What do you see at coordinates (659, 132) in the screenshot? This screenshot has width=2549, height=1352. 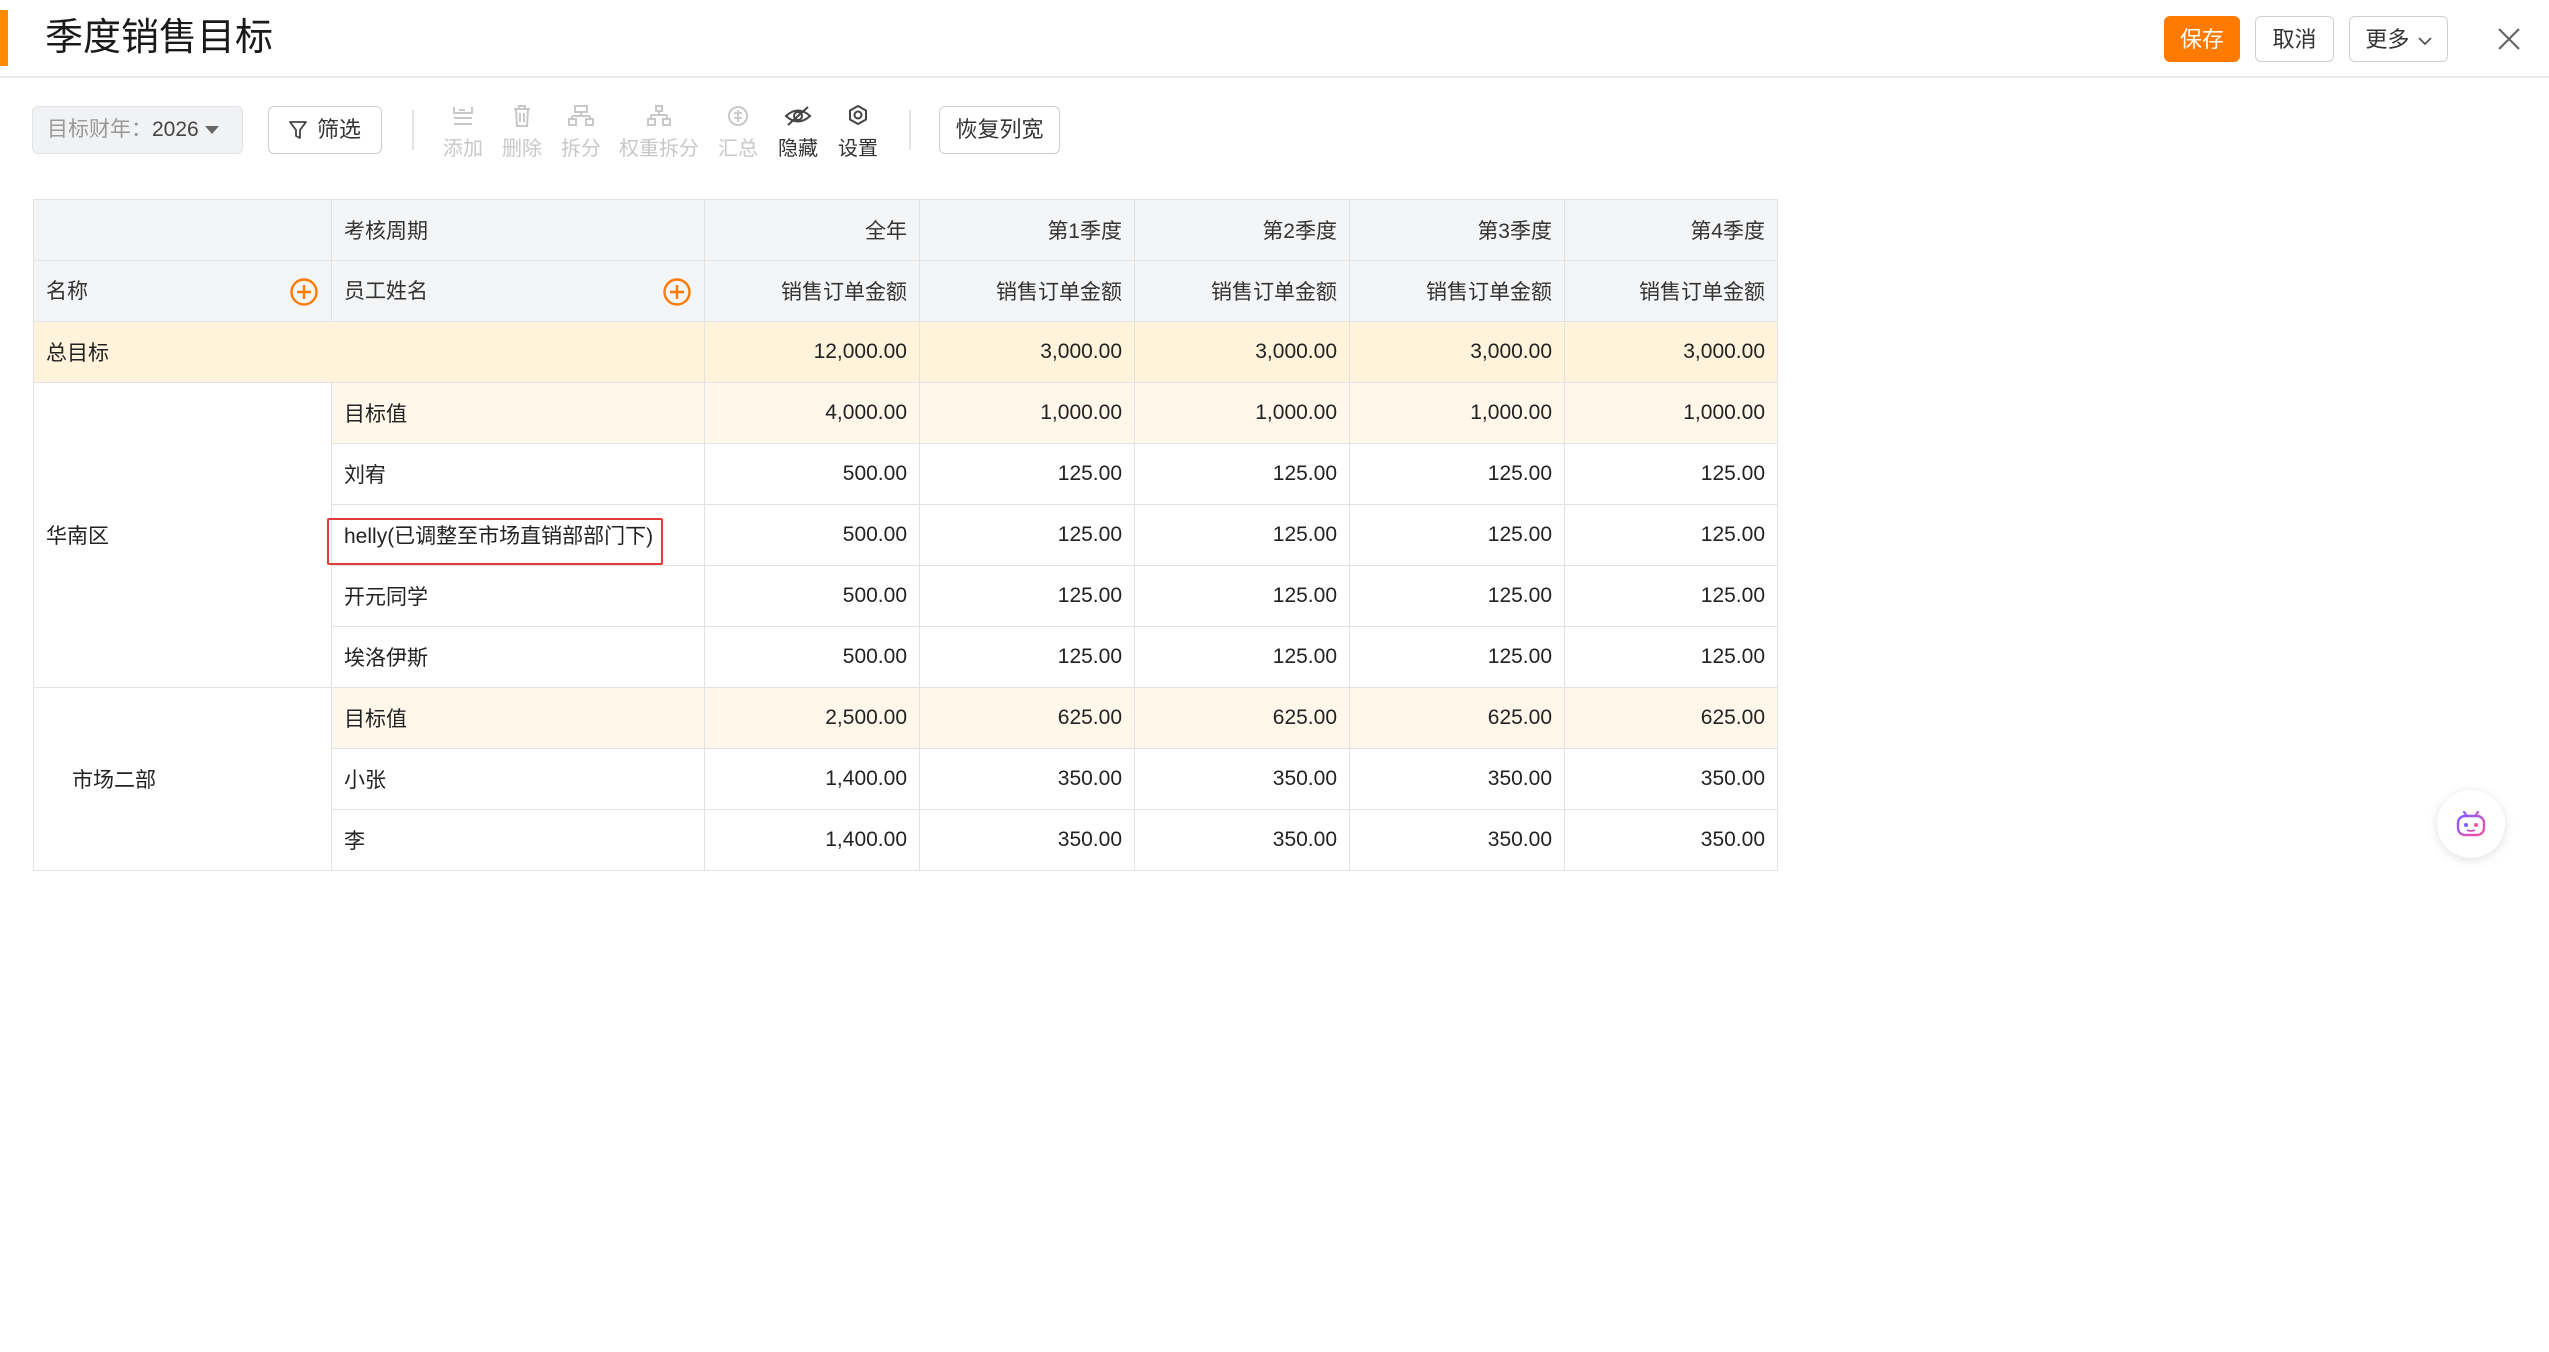 I see `weight-split-tool: 权重拆分` at bounding box center [659, 132].